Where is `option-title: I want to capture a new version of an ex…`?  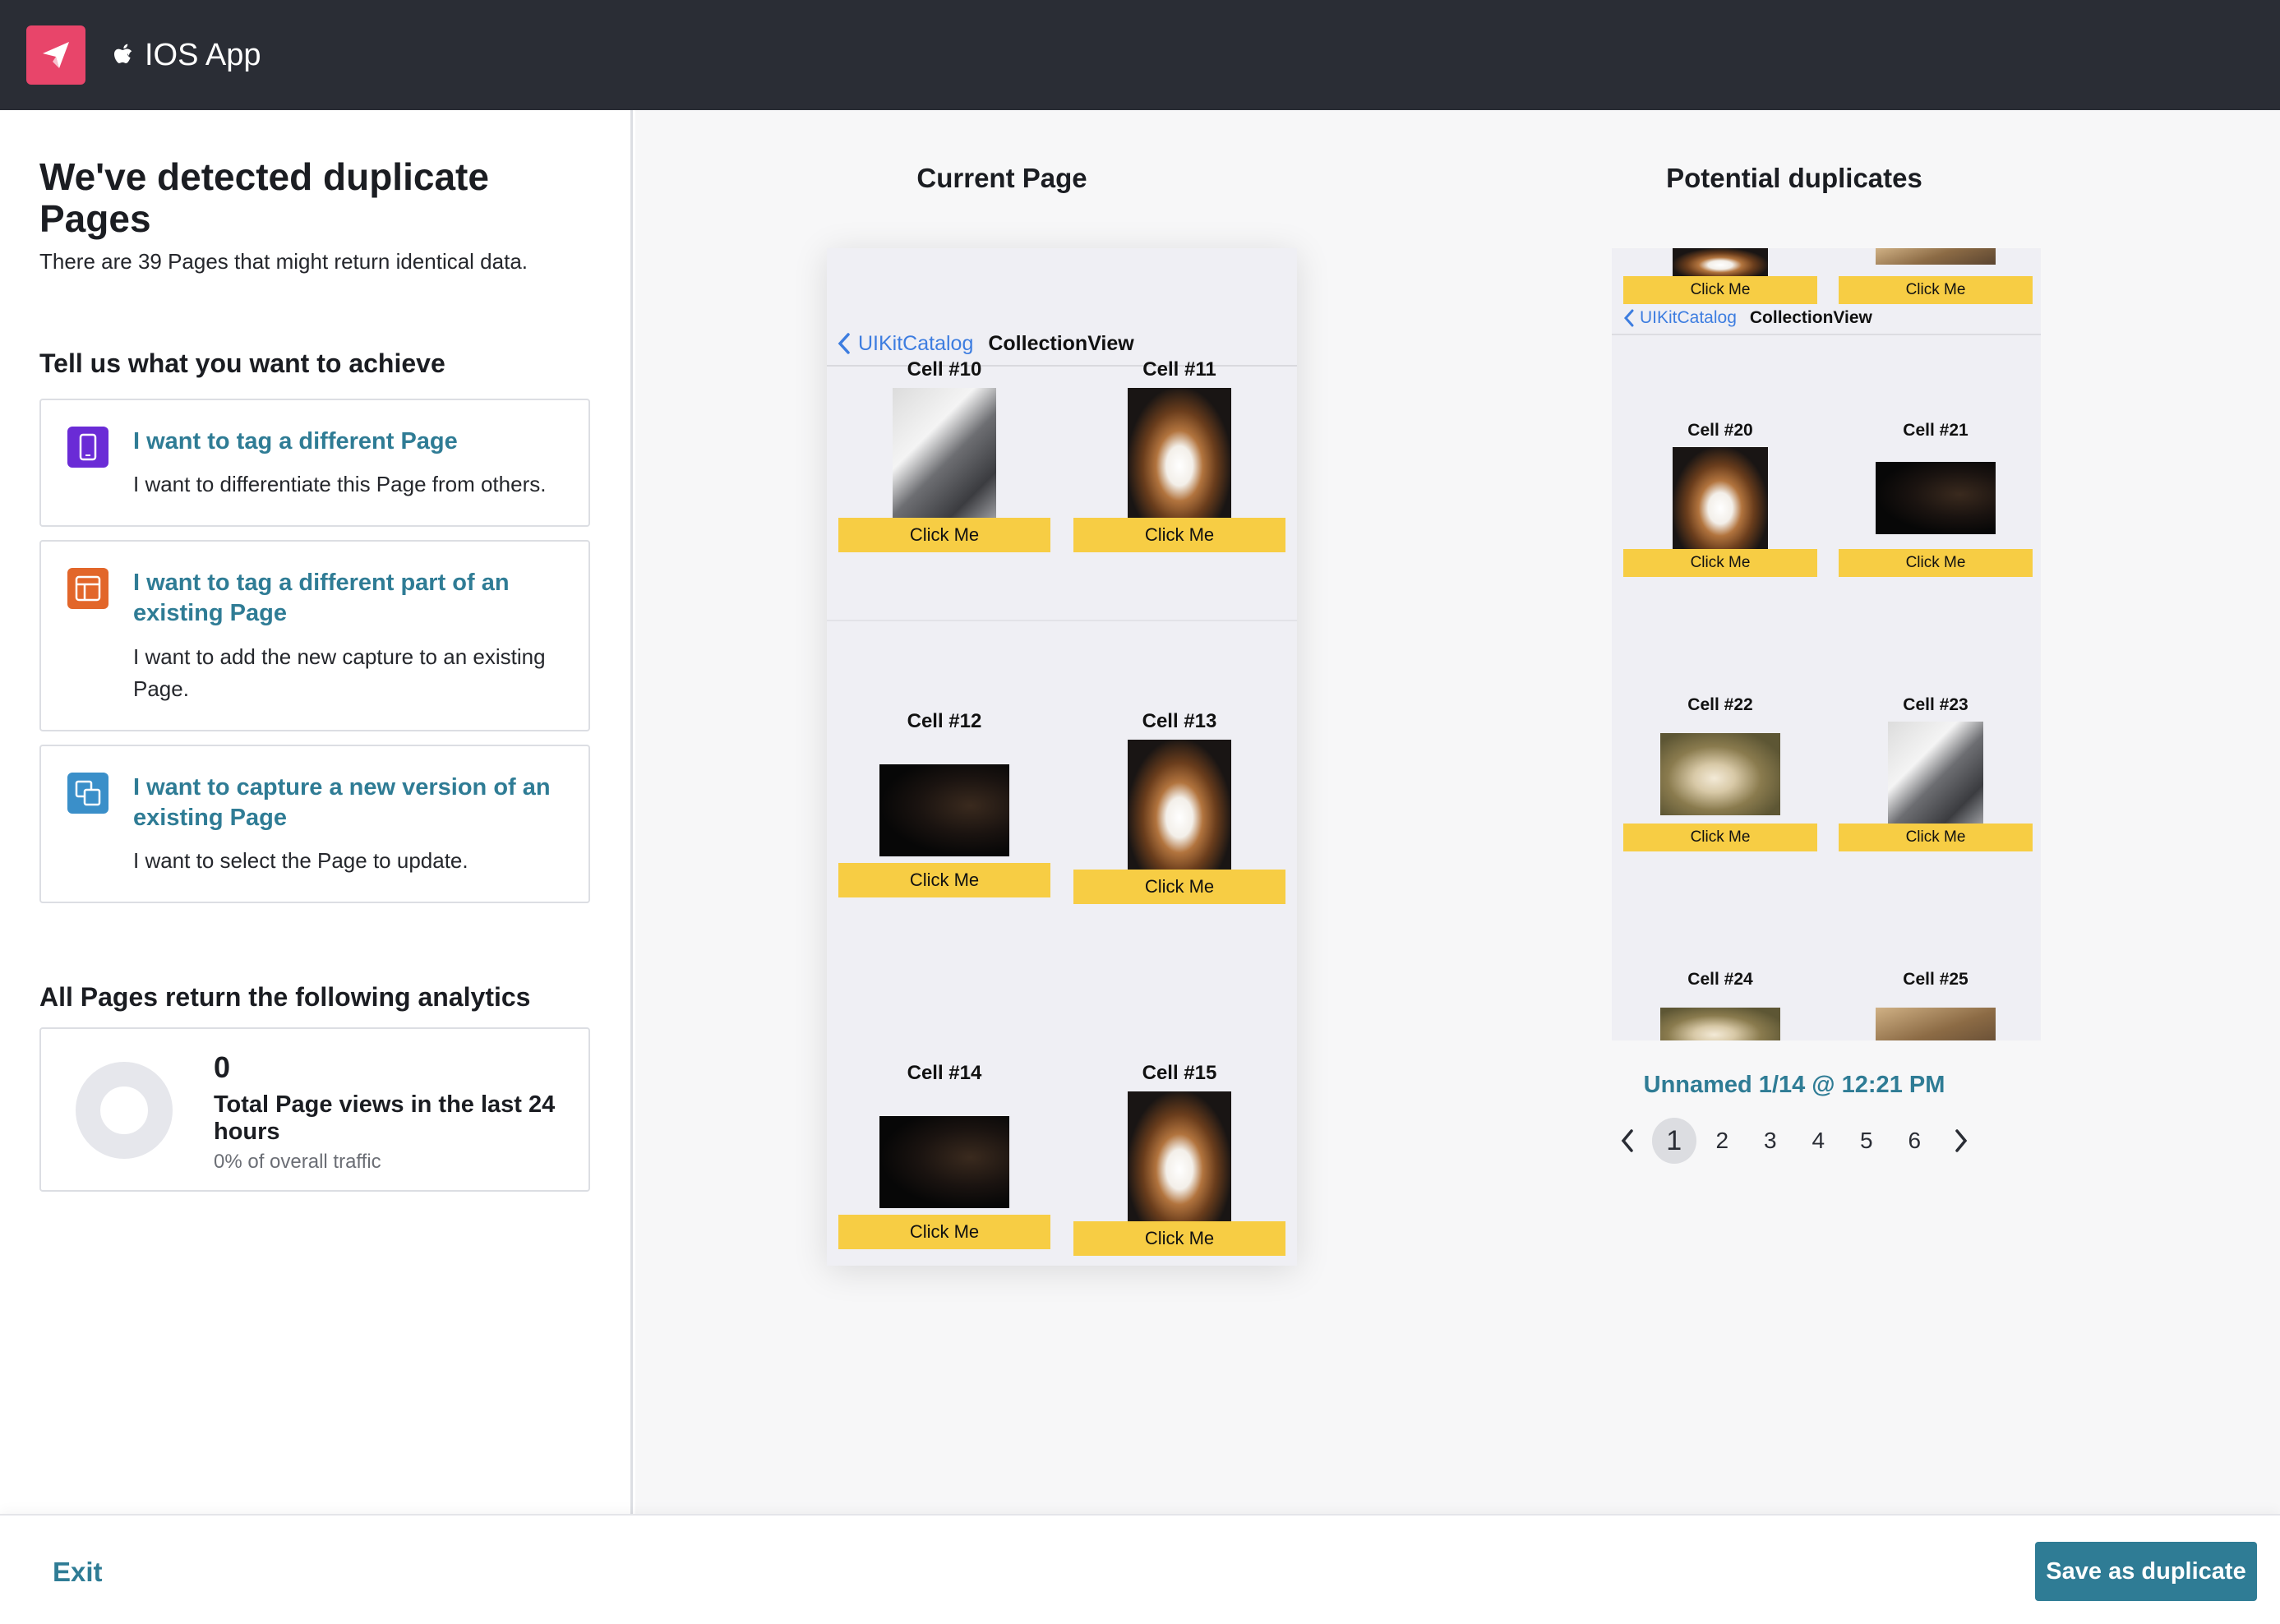 option-title: I want to capture a new version of an ex… is located at coordinates (342, 802).